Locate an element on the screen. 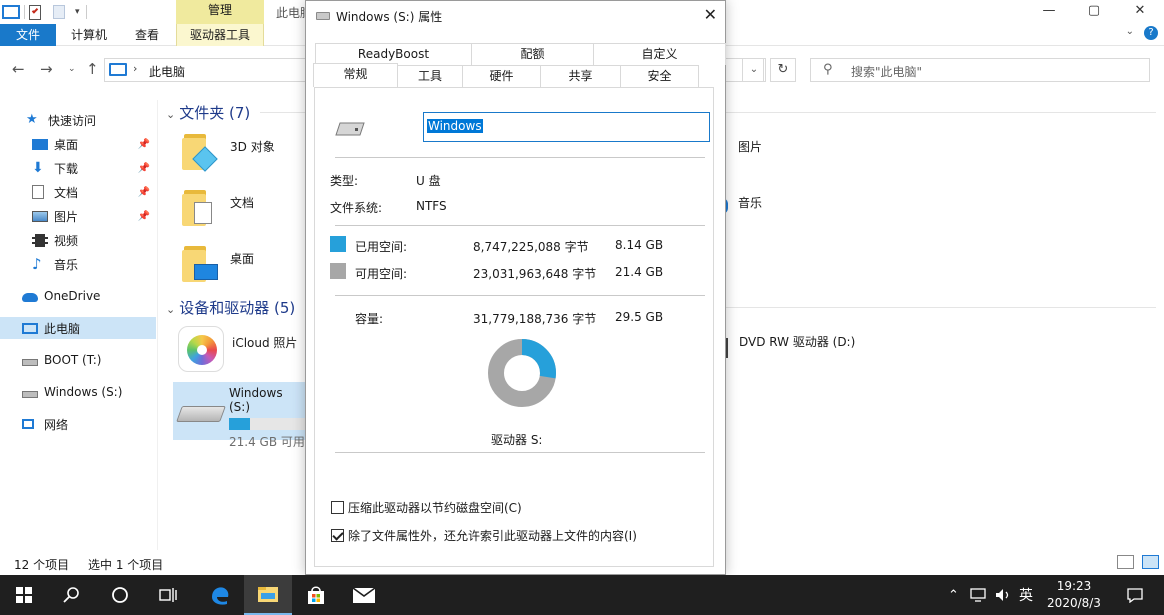 The height and width of the screenshot is (615, 1164). sidebar-item-label: 此电脑 is located at coordinates (62, 328).